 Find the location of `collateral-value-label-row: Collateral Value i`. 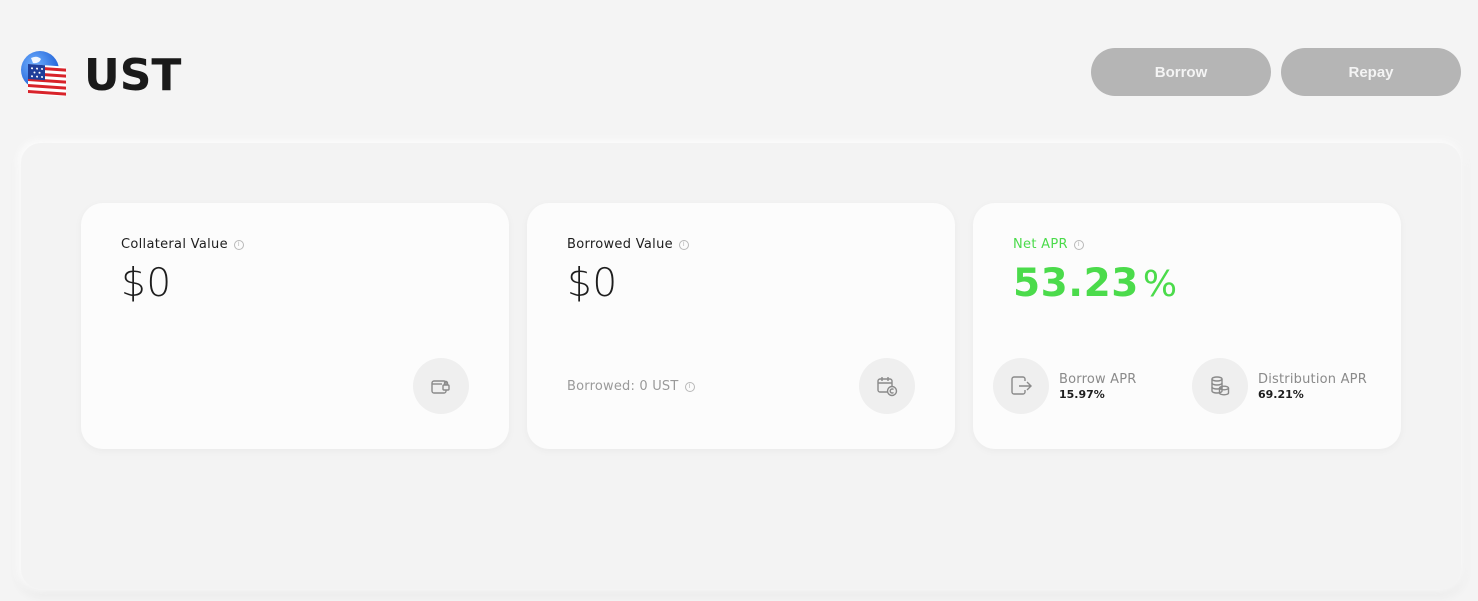

collateral-value-label-row: Collateral Value i is located at coordinates (182, 244).